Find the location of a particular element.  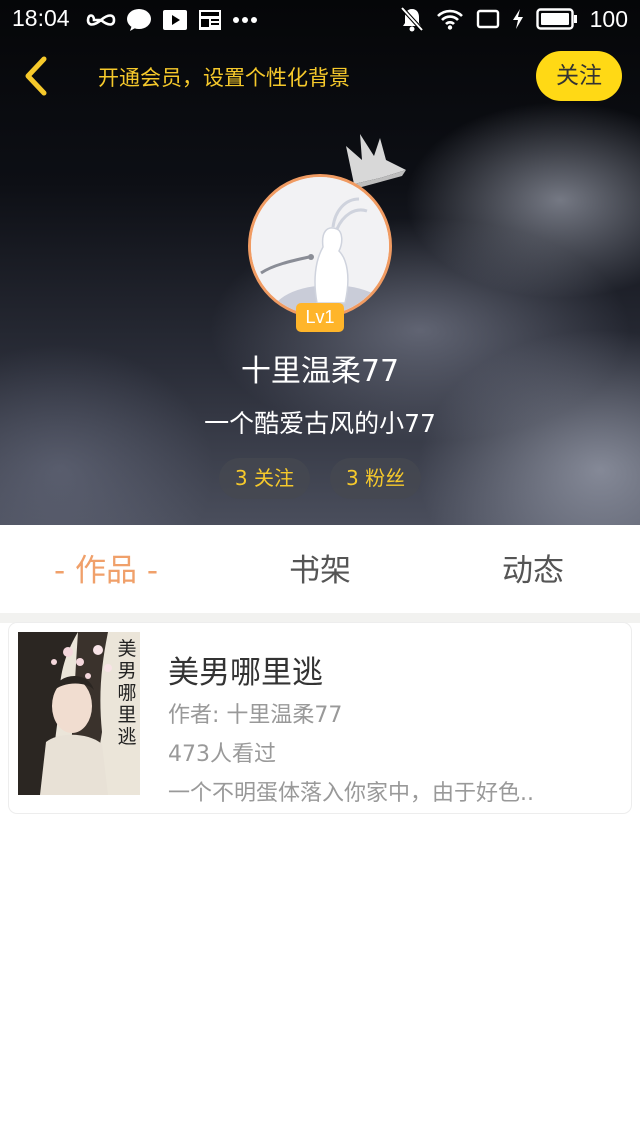

status-bar: 18:04 100 is located at coordinates (320, 20).